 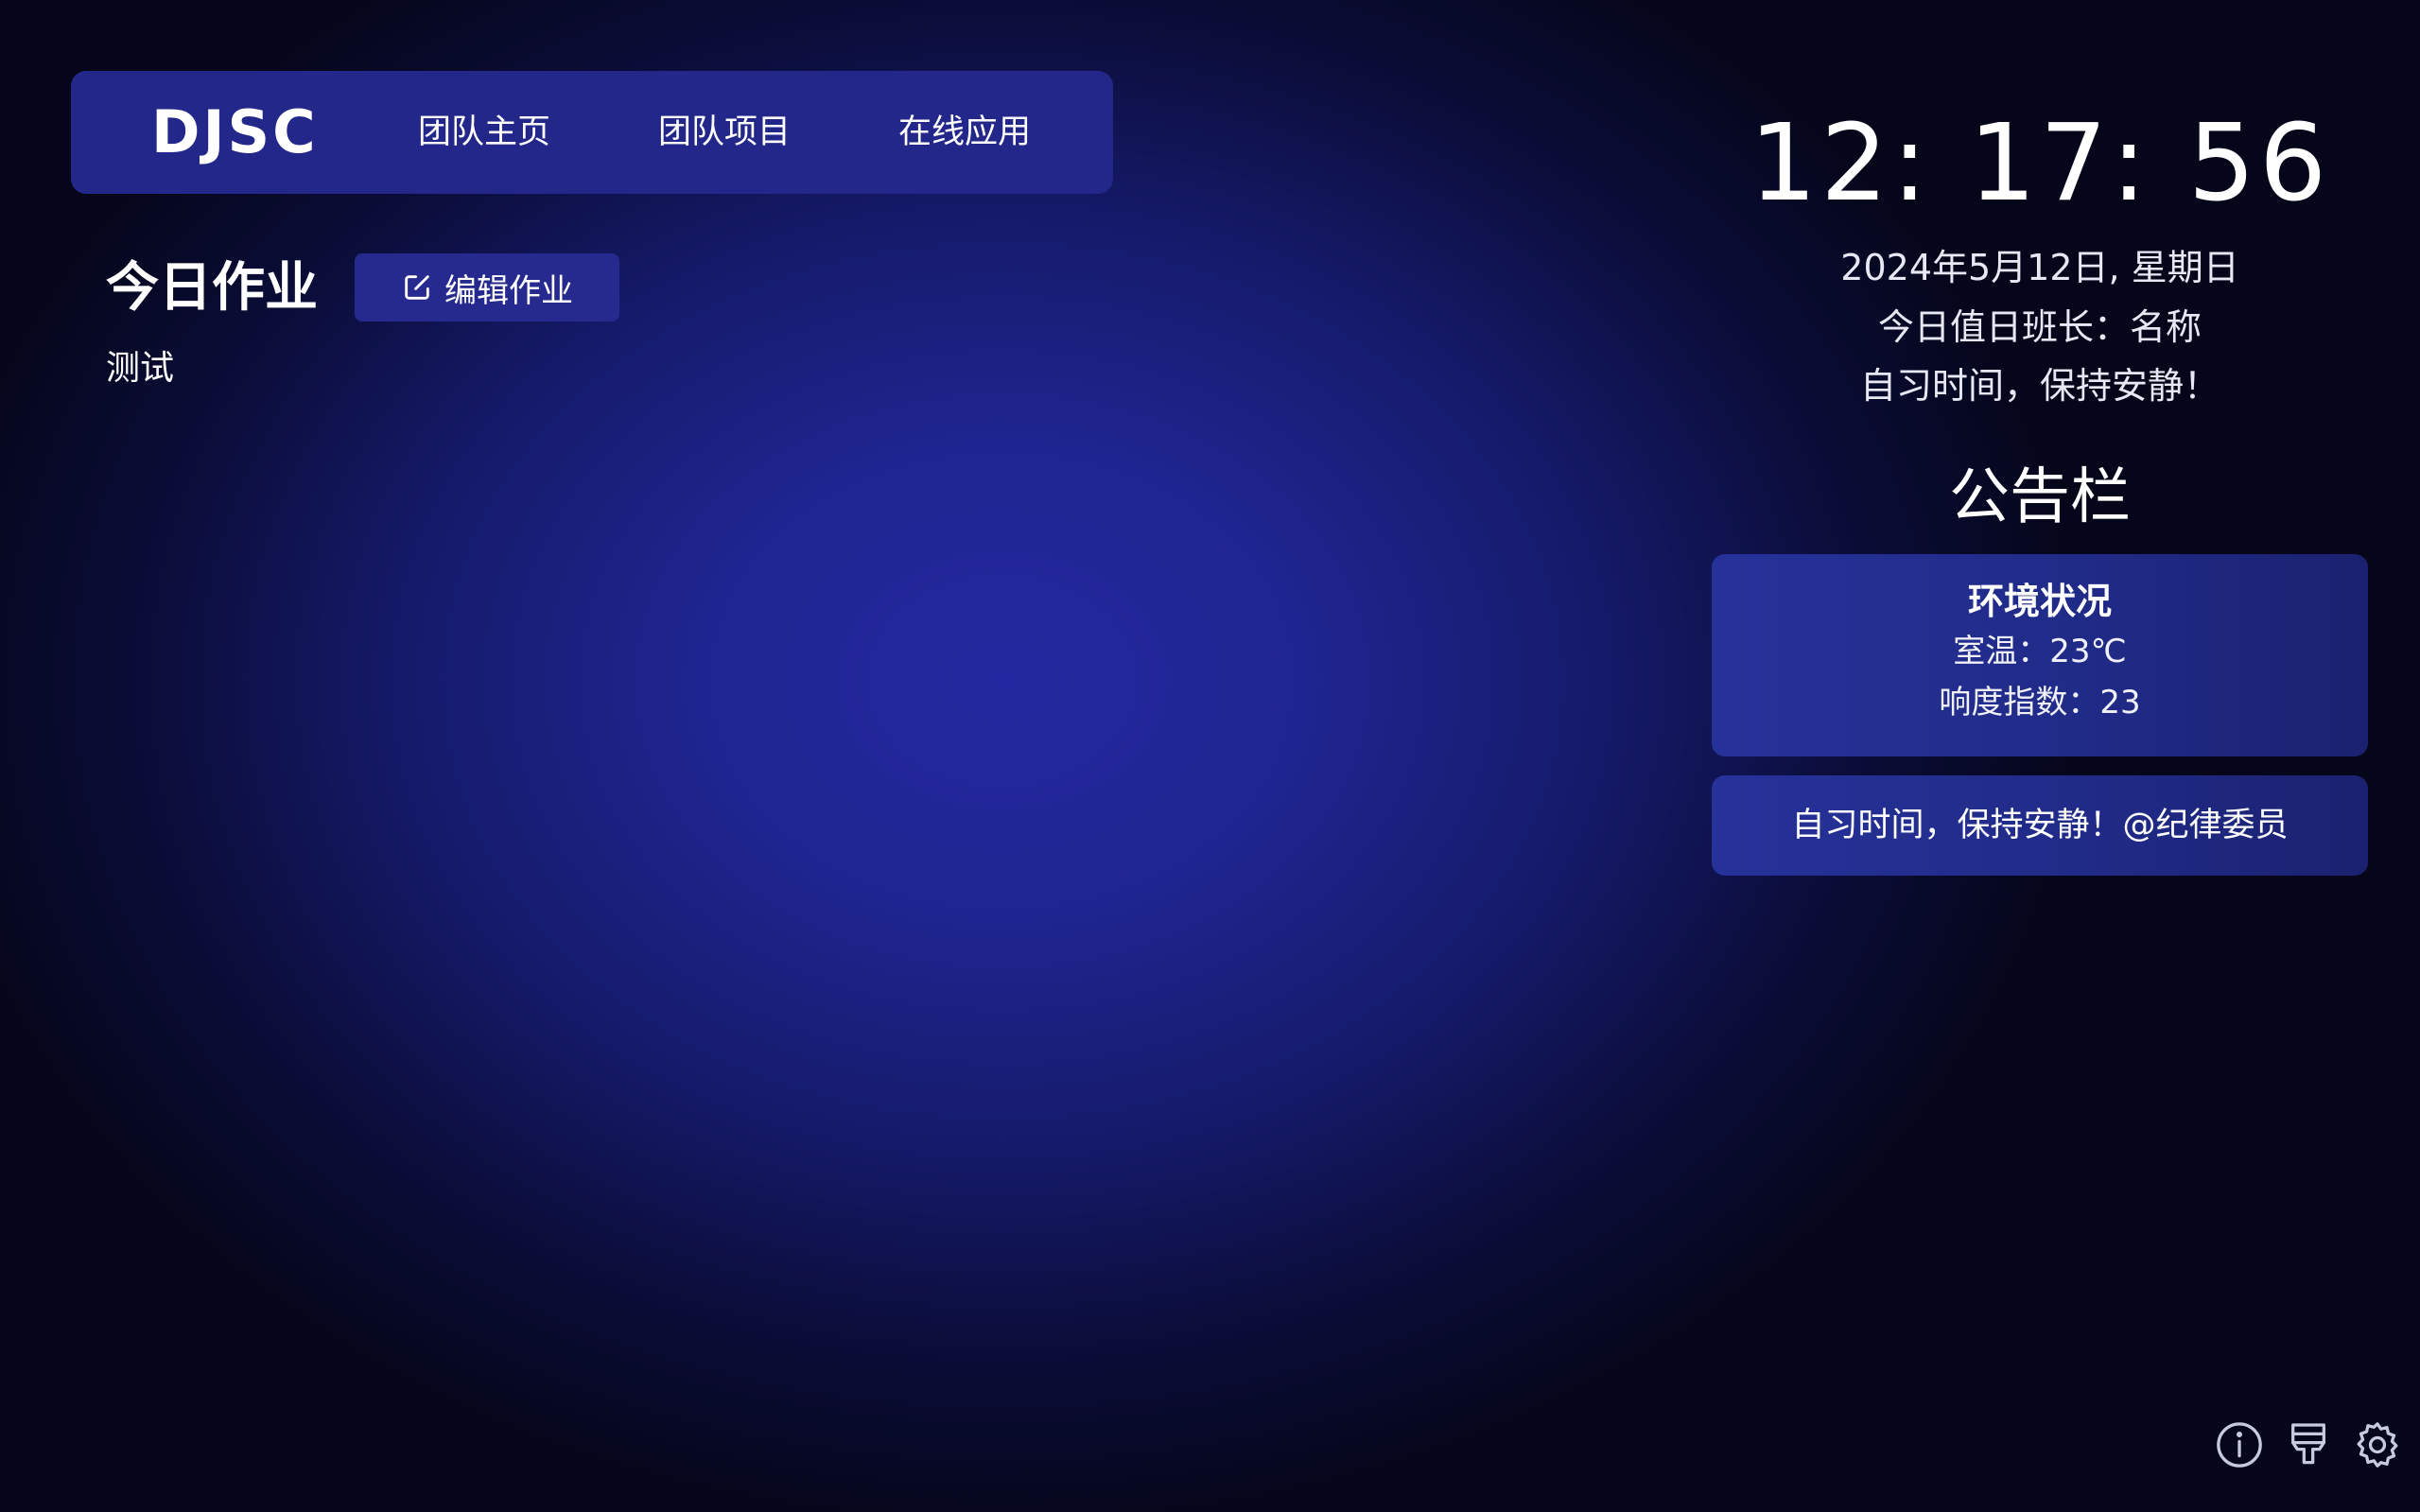 I want to click on gear-icon, so click(x=2377, y=1445).